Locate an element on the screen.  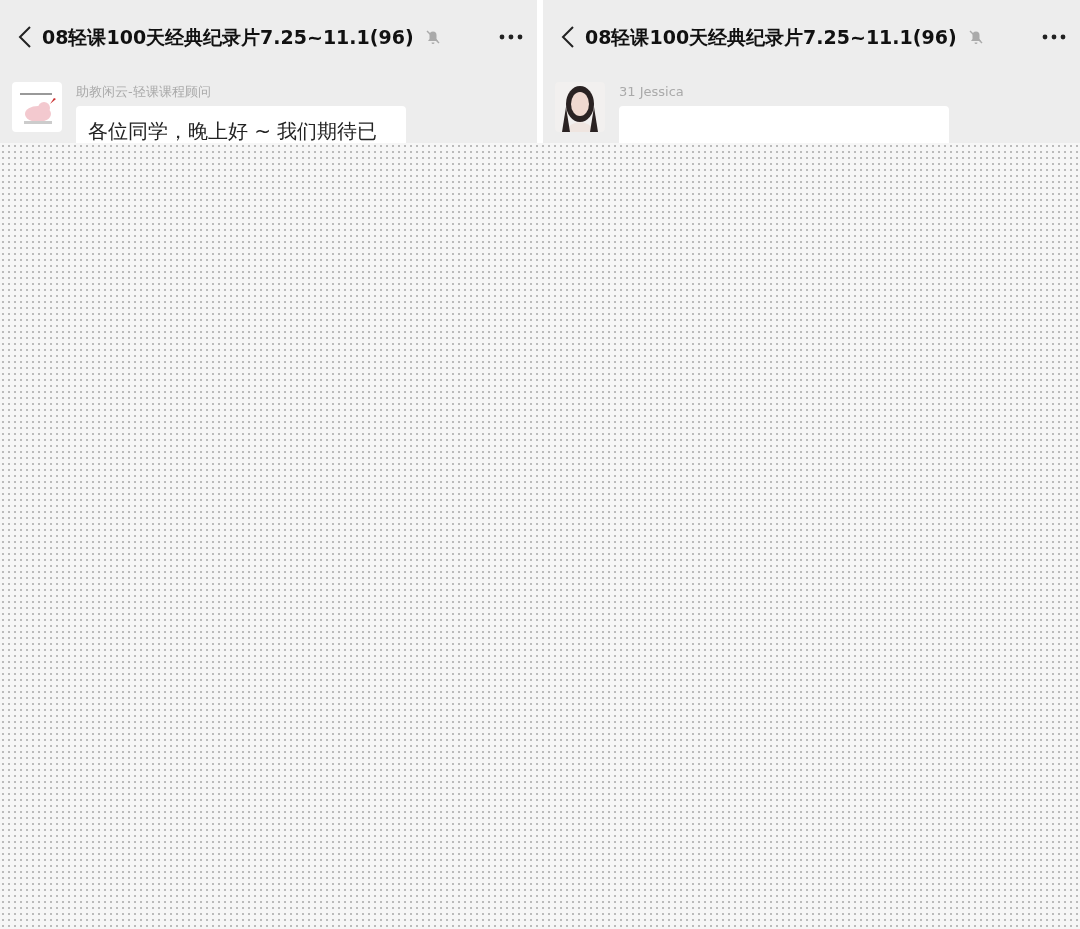
sender-name: 助教闲云-轻课课程顾问 is located at coordinates (144, 92).